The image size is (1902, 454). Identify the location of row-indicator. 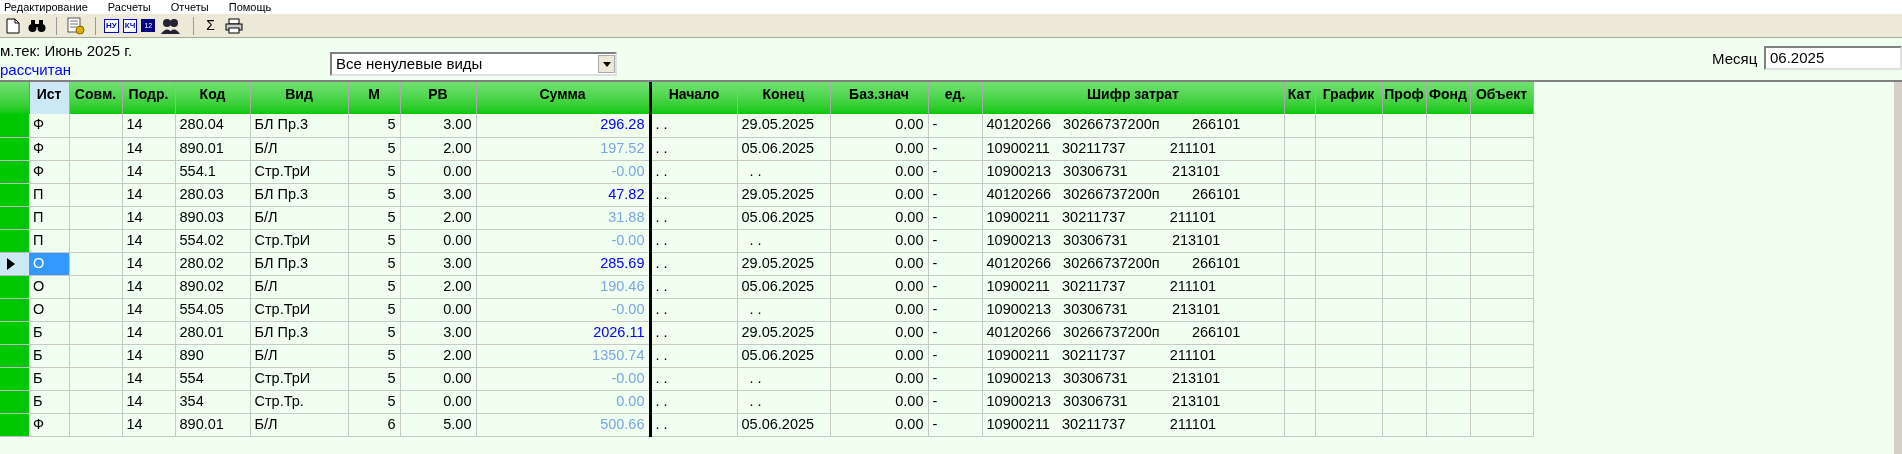
(14, 263).